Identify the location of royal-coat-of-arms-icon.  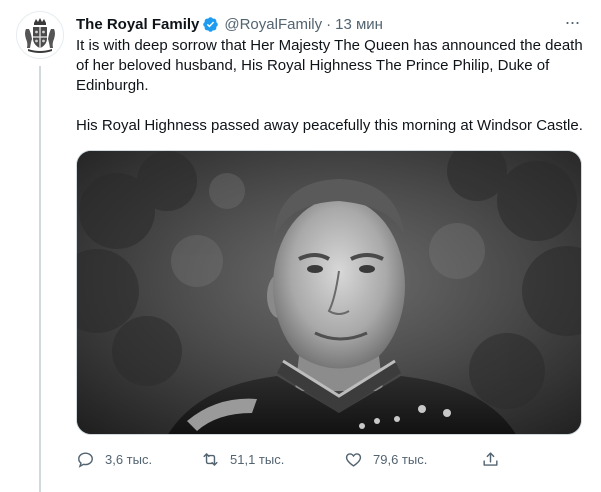
(40, 35).